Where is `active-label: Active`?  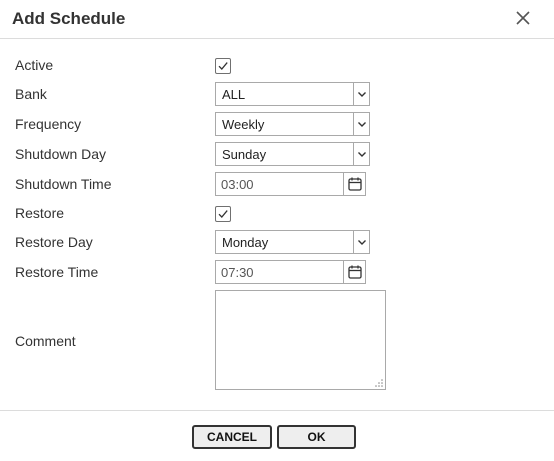 active-label: Active is located at coordinates (34, 65).